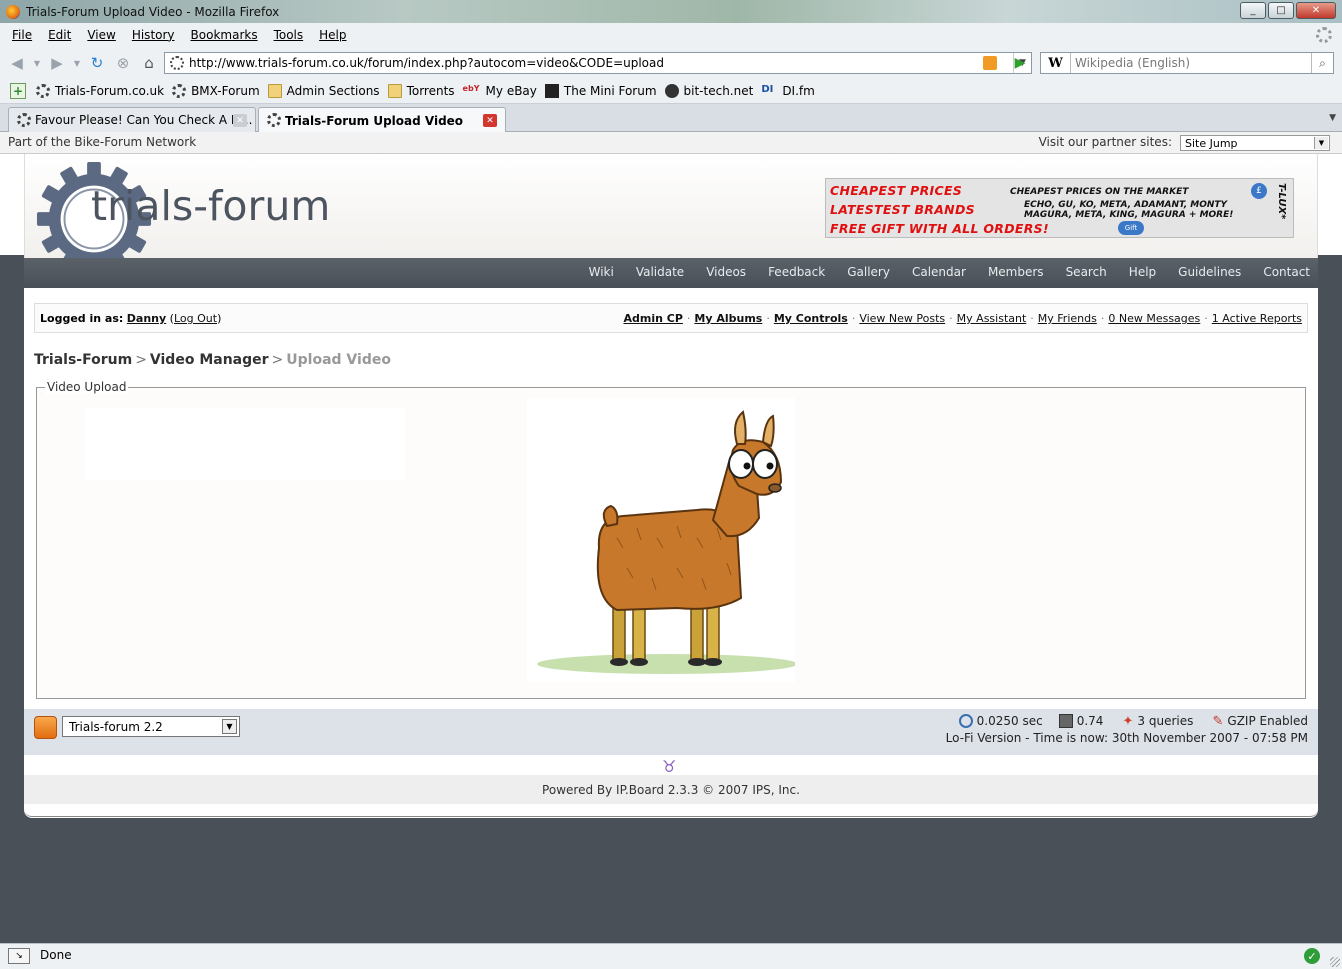 This screenshot has width=1342, height=969. Describe the element at coordinates (19, 956) in the screenshot. I see `page-load-icon: ↘` at that location.